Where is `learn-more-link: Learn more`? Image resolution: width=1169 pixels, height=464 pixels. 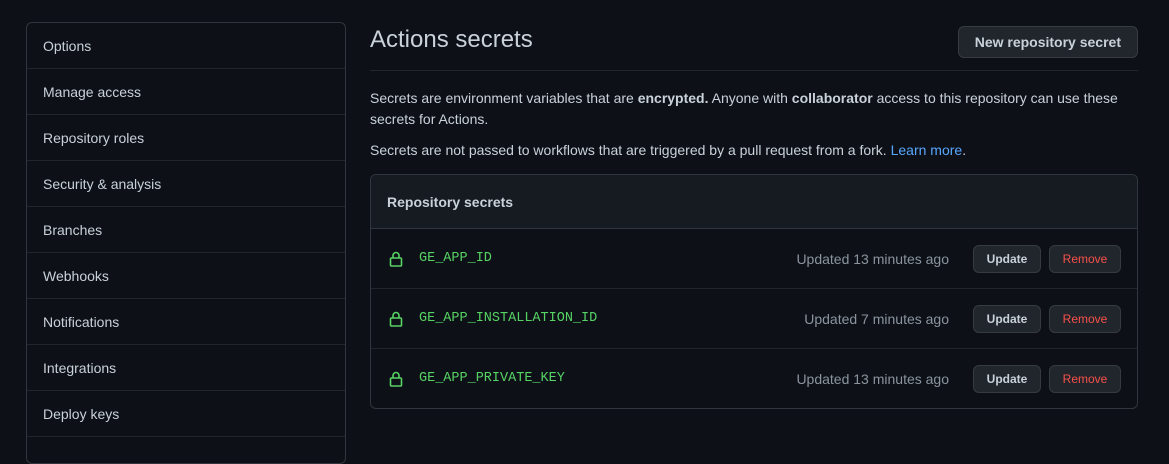 learn-more-link: Learn more is located at coordinates (927, 150).